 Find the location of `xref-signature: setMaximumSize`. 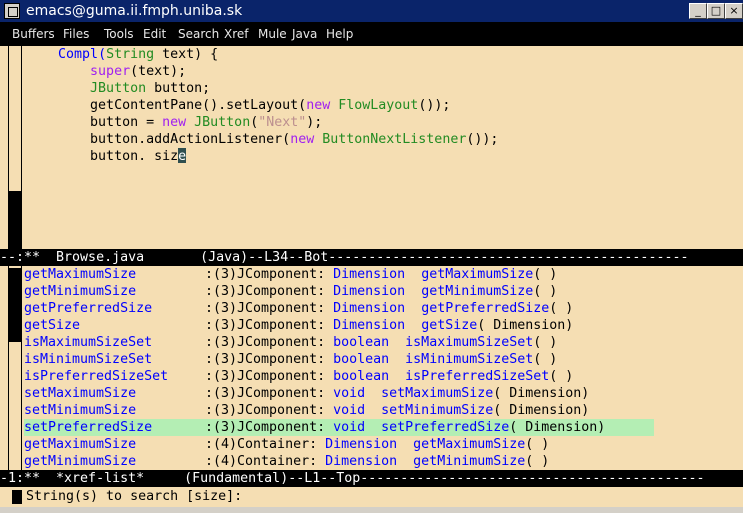

xref-signature: setMaximumSize is located at coordinates (437, 393).